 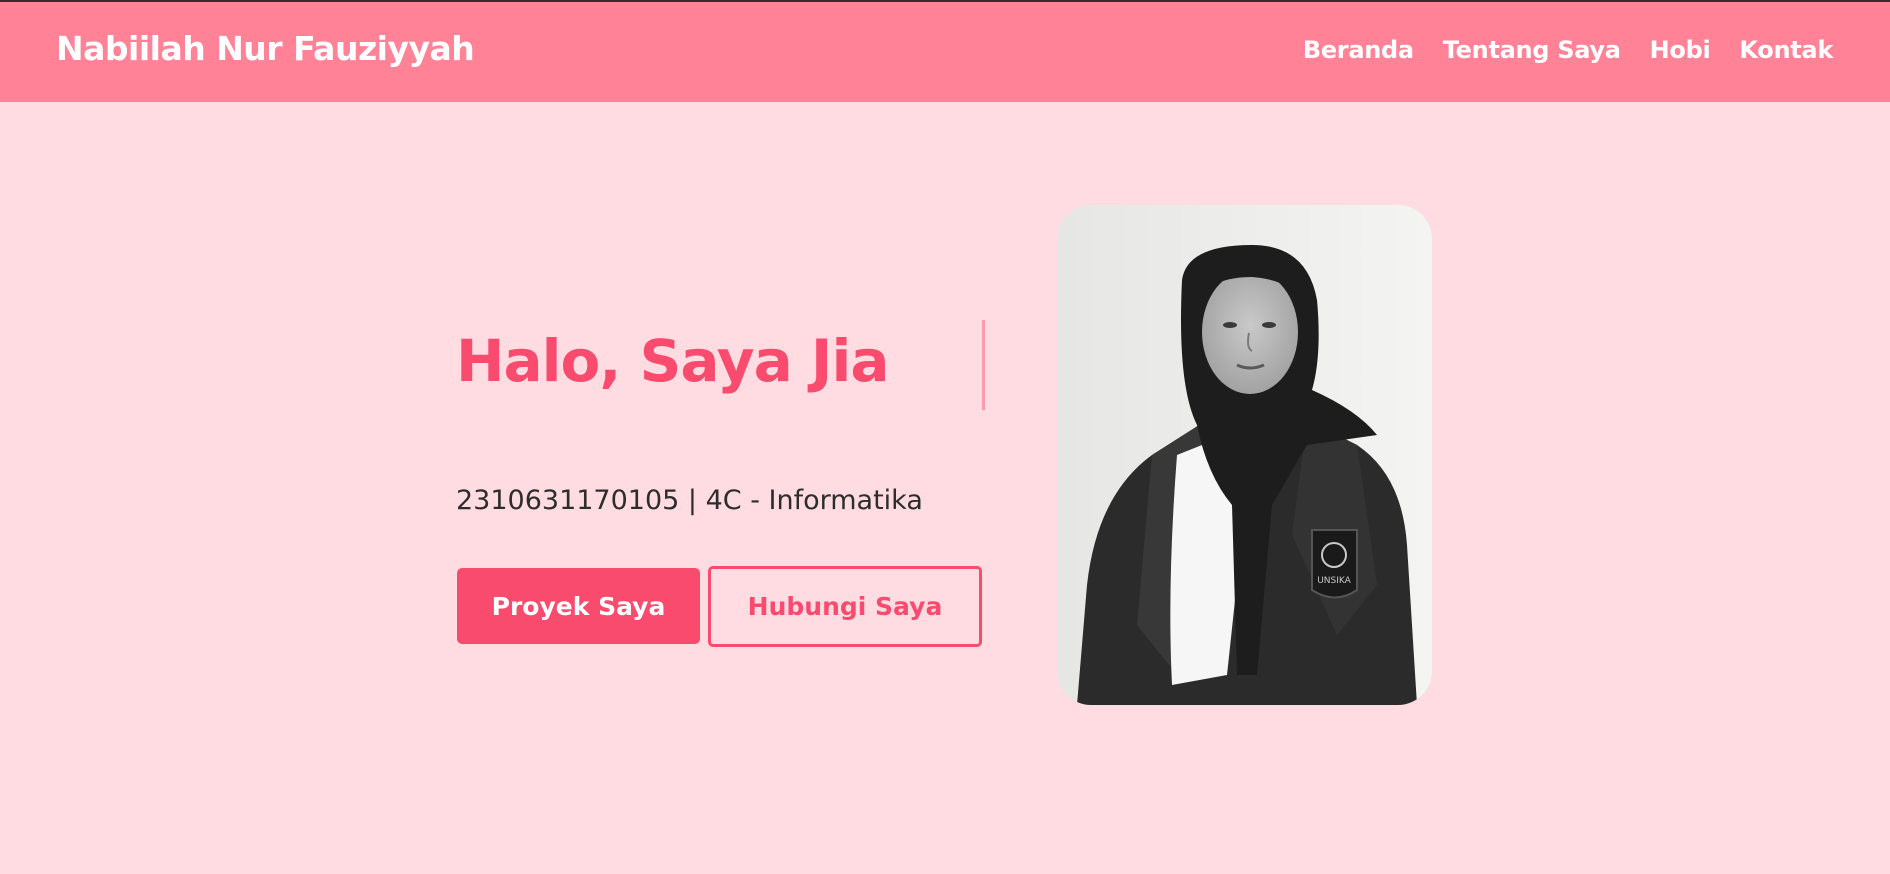 What do you see at coordinates (1680, 50) in the screenshot?
I see `nav-link-hobi: Hobi` at bounding box center [1680, 50].